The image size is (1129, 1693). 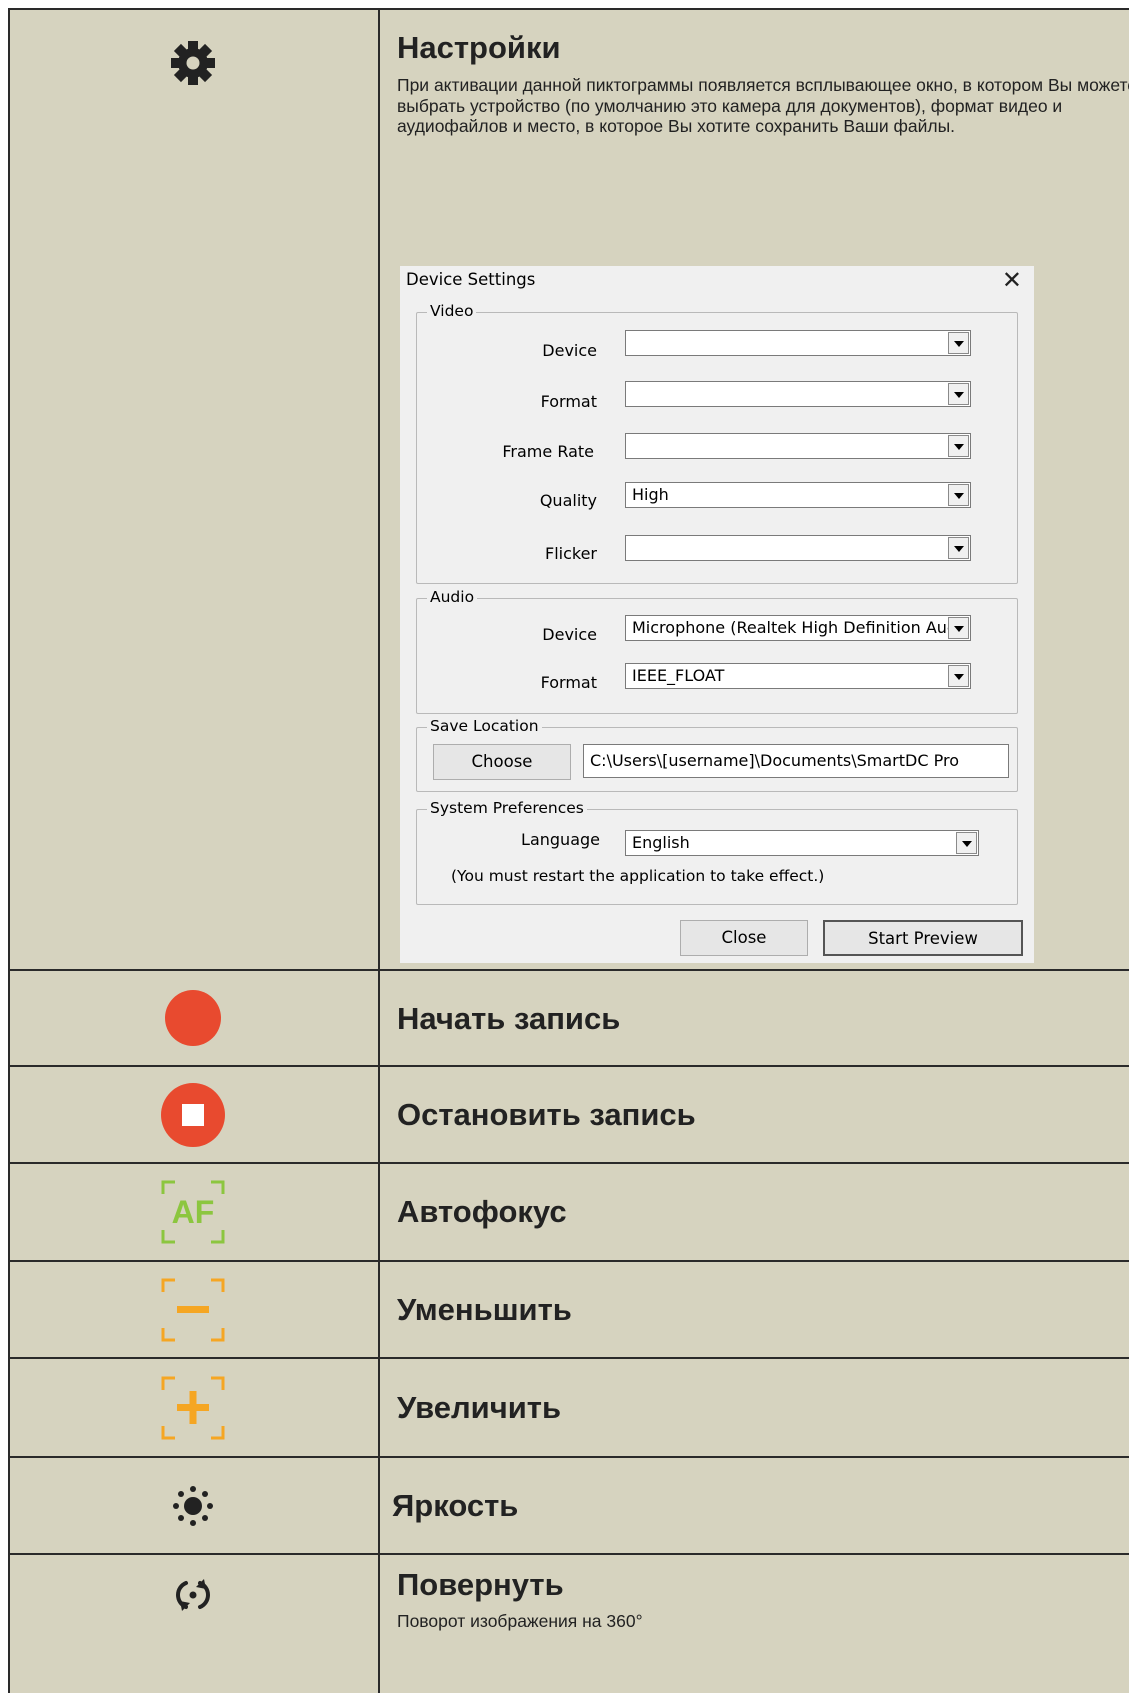 What do you see at coordinates (520, 1621) in the screenshot?
I see `rotate-description: Поворот изображения на 360°` at bounding box center [520, 1621].